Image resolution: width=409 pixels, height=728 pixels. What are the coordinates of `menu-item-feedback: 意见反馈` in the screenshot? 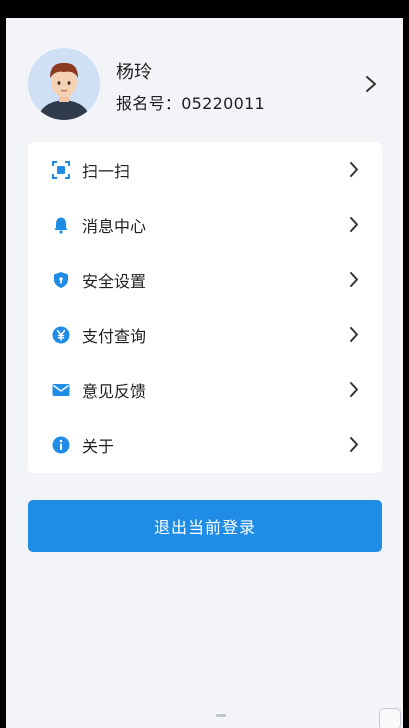 It's located at (205, 389).